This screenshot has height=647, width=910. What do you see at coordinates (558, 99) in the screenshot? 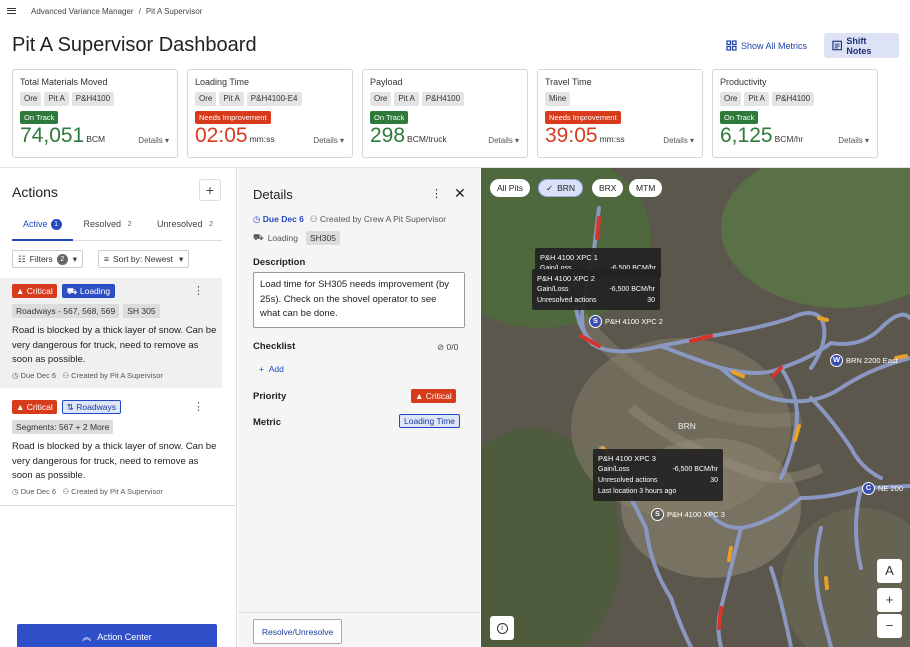
I see `kpi-tag: Mine` at bounding box center [558, 99].